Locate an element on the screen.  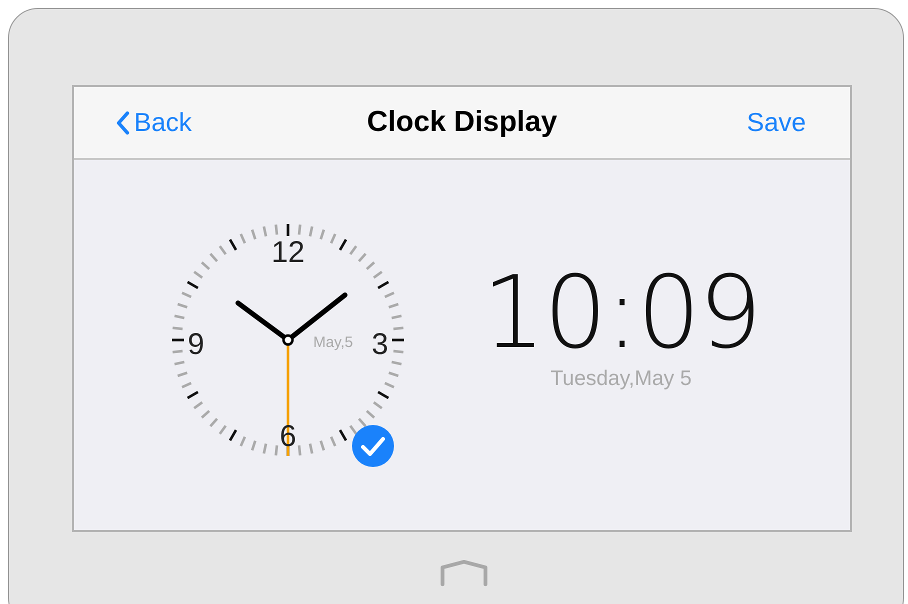
back-button: Back is located at coordinates (154, 122).